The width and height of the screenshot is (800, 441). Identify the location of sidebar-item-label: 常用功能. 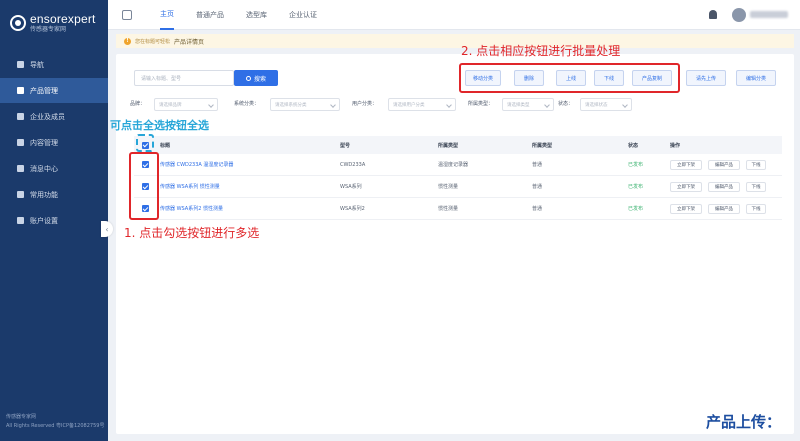
(44, 194).